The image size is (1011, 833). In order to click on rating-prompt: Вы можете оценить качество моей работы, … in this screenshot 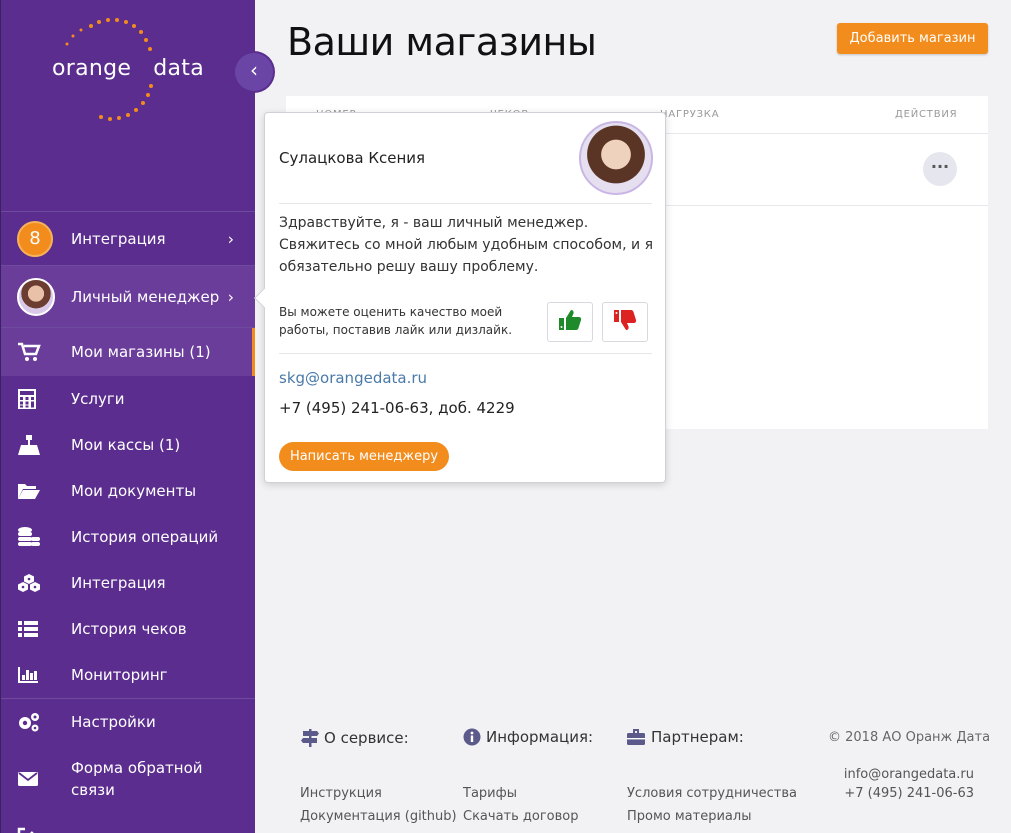, I will do `click(396, 321)`.